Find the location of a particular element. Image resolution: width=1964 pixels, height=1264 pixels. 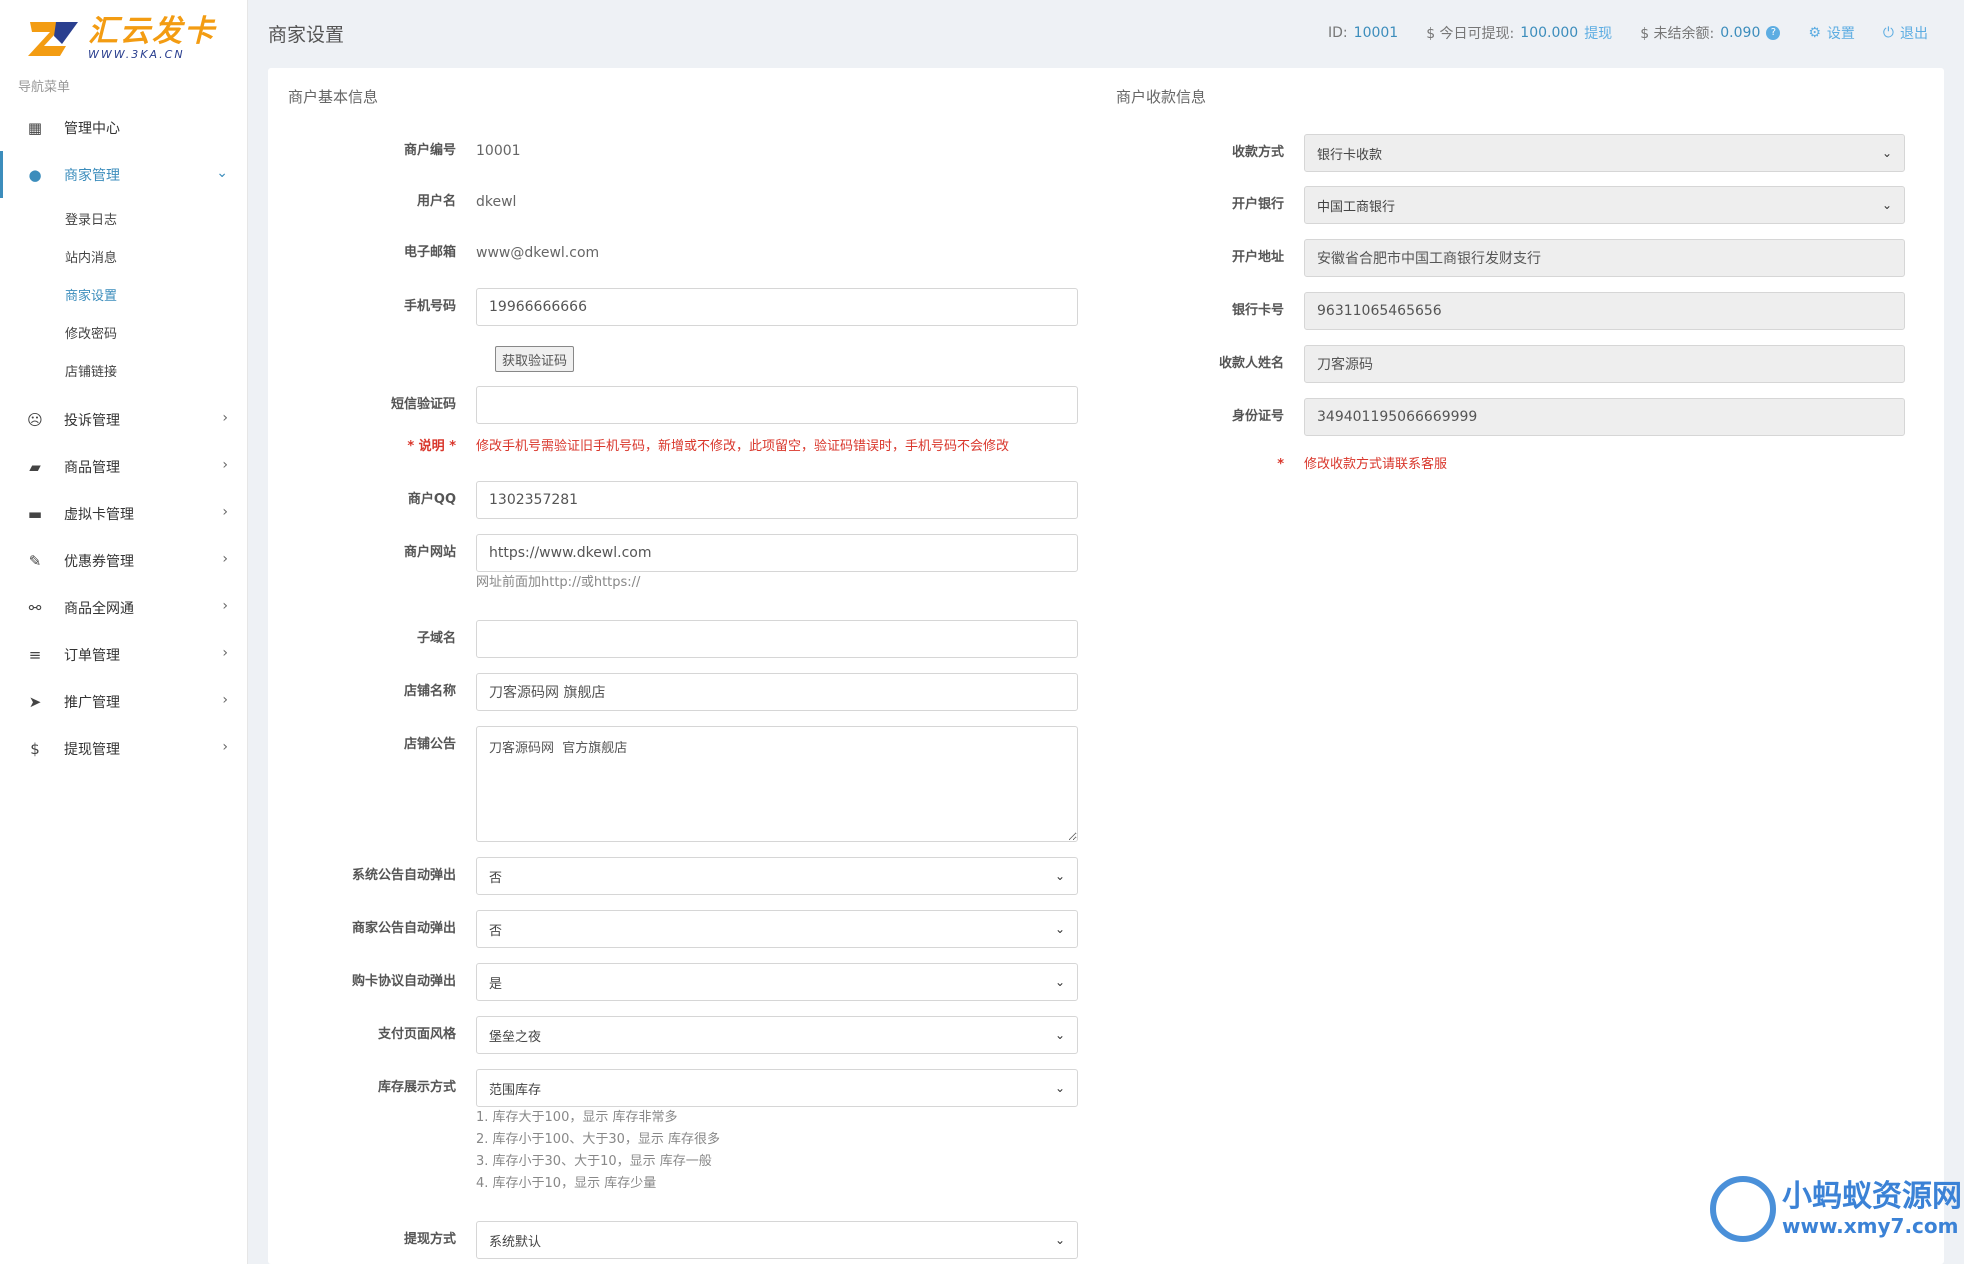

stock-hint-2: 2. 库存小于100、大于30，显示 库存很多 is located at coordinates (598, 1139).